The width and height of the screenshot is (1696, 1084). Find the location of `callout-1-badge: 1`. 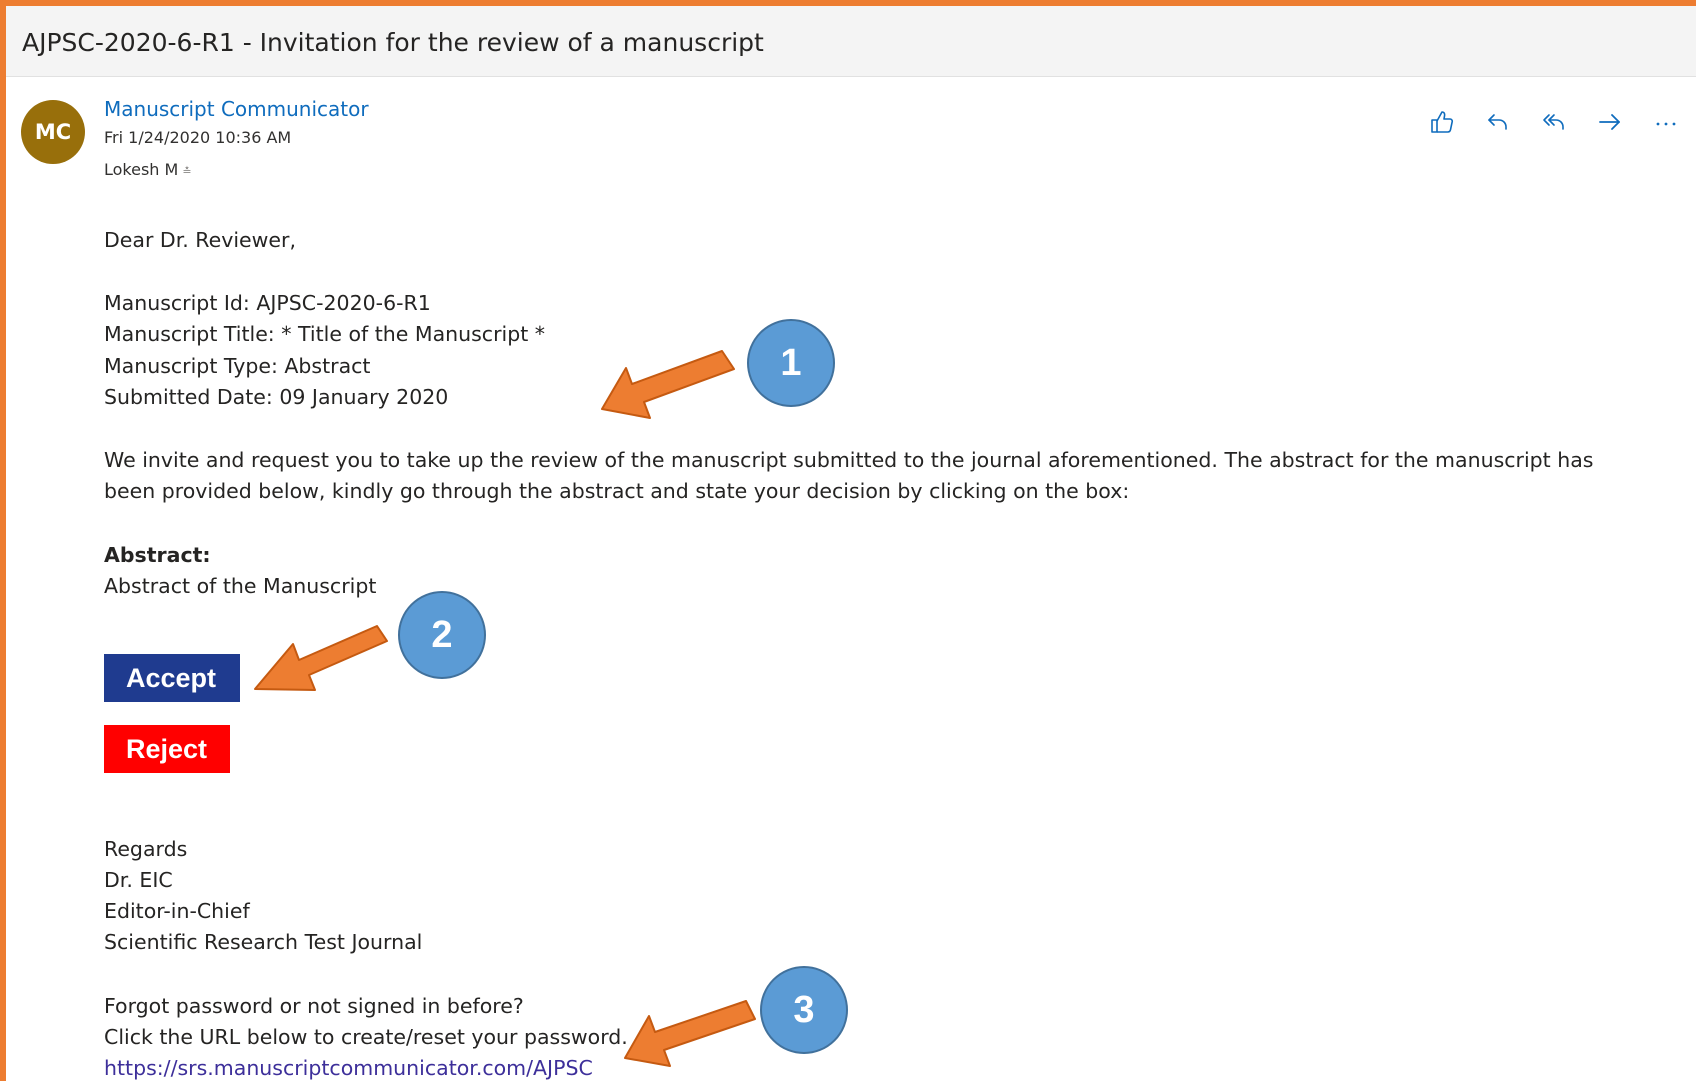

callout-1-badge: 1 is located at coordinates (791, 363).